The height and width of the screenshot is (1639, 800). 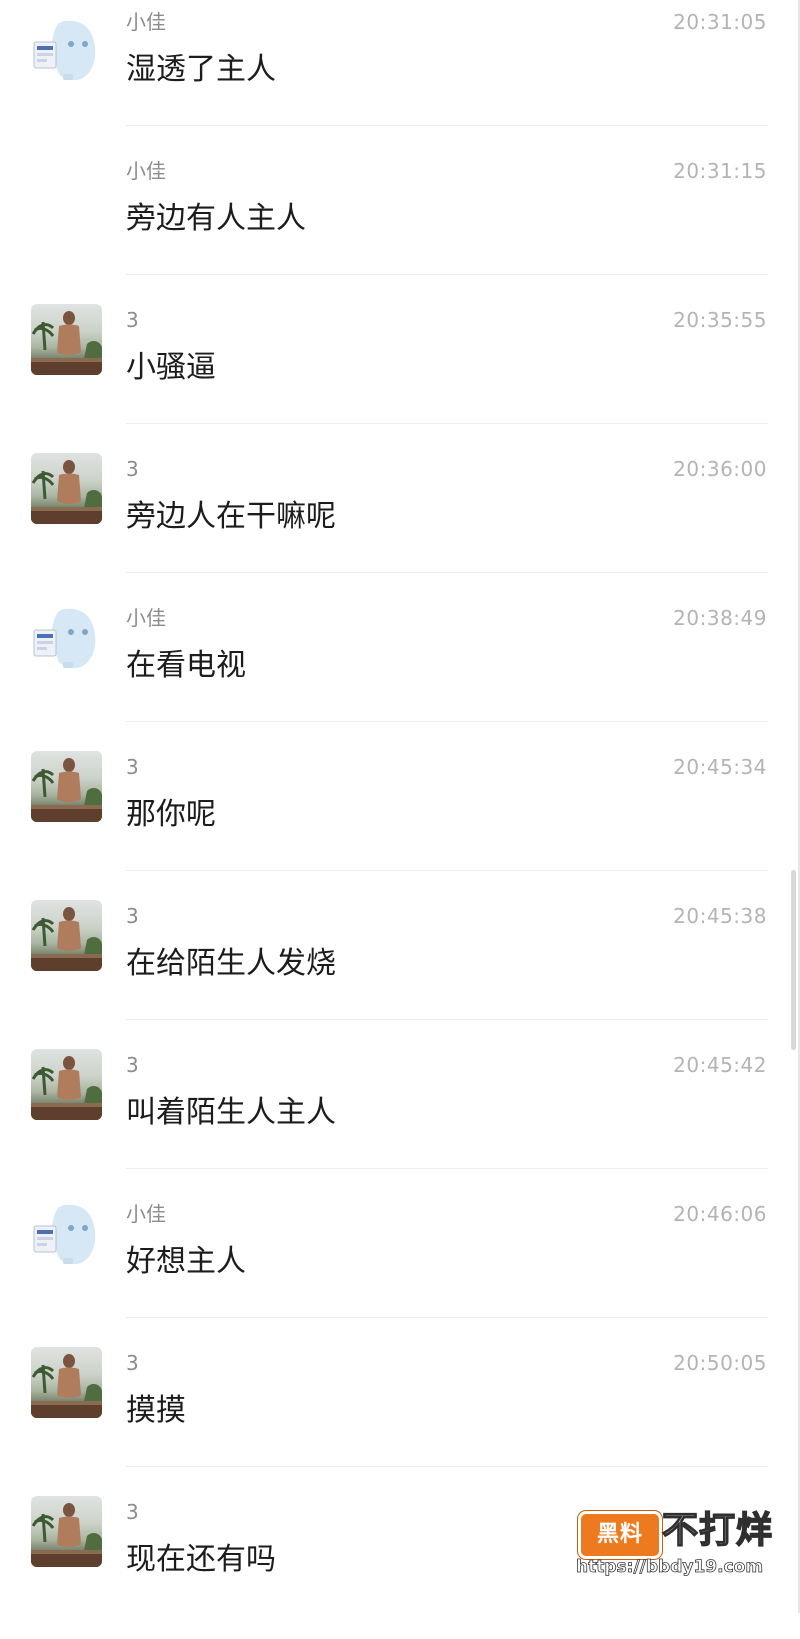 I want to click on message-text: 摸摸, so click(x=156, y=1411).